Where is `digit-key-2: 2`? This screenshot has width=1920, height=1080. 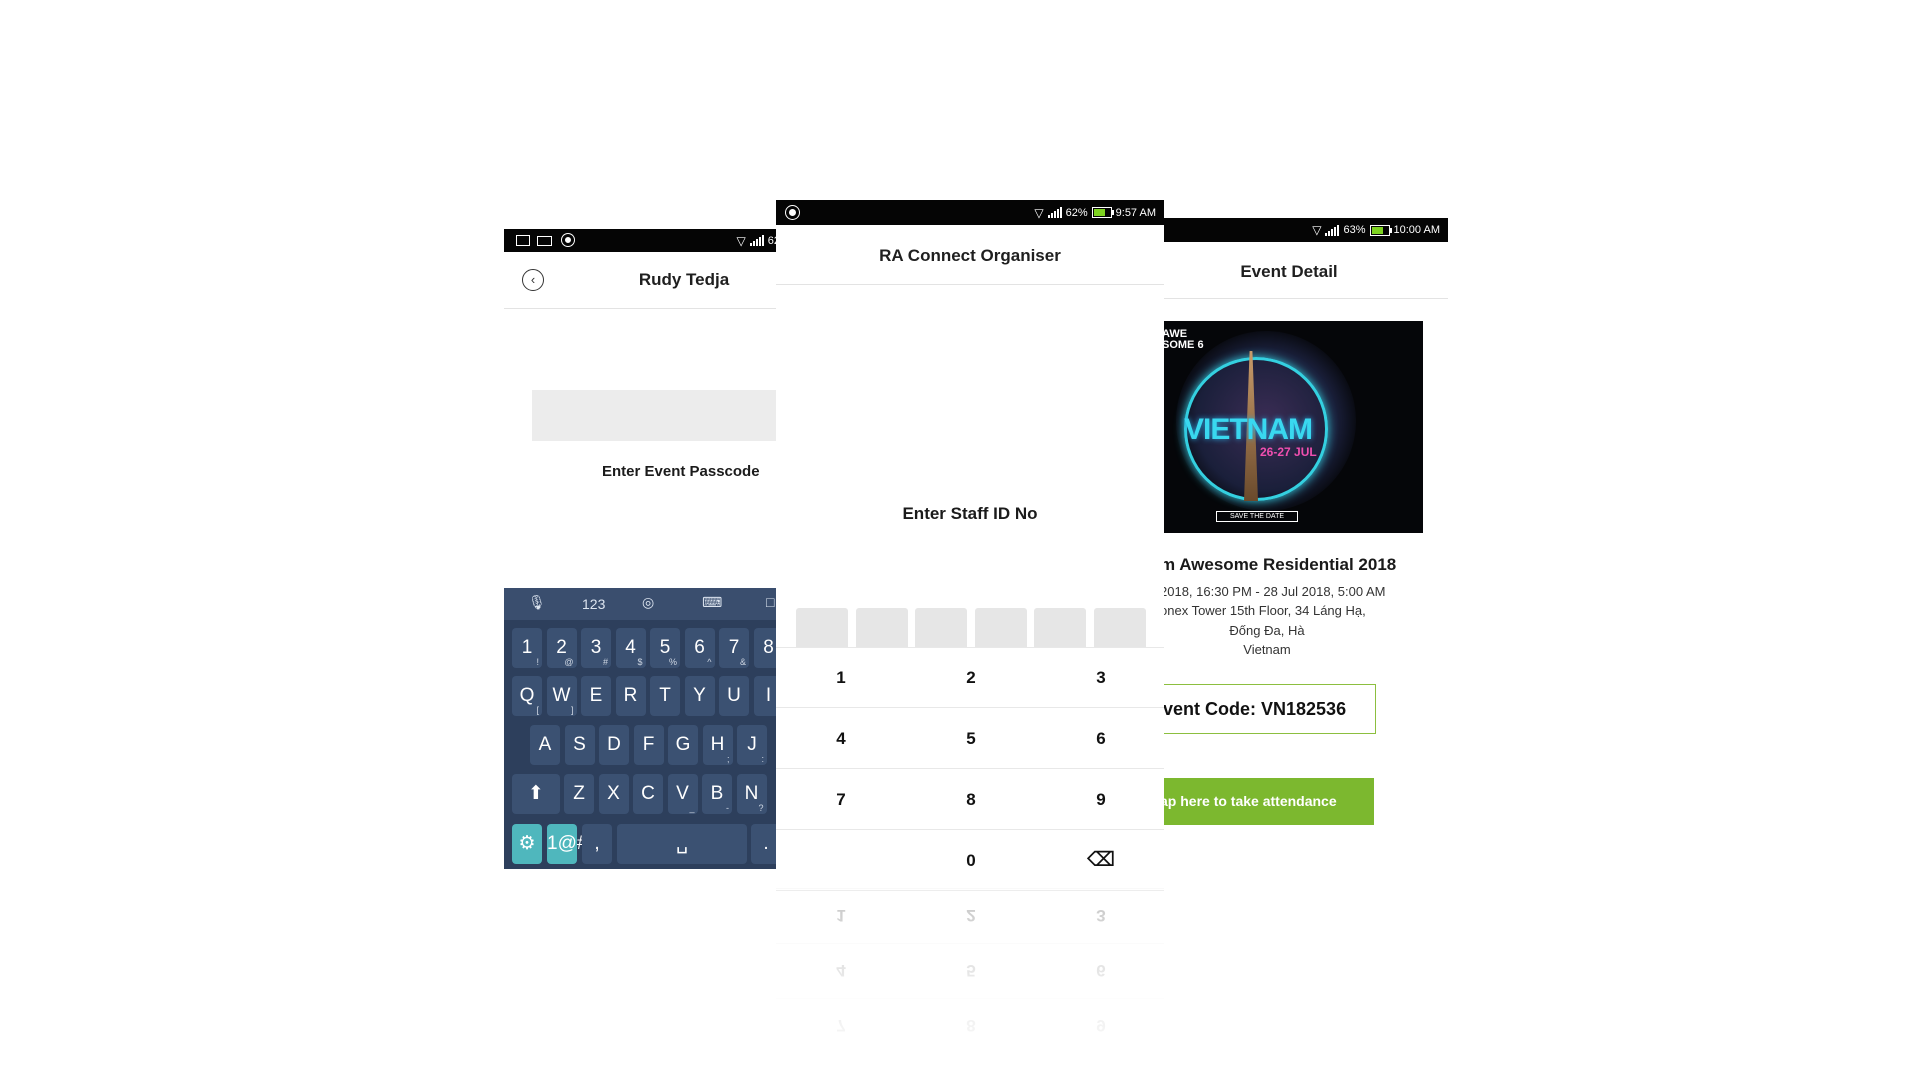
digit-key-2: 2 is located at coordinates (971, 678).